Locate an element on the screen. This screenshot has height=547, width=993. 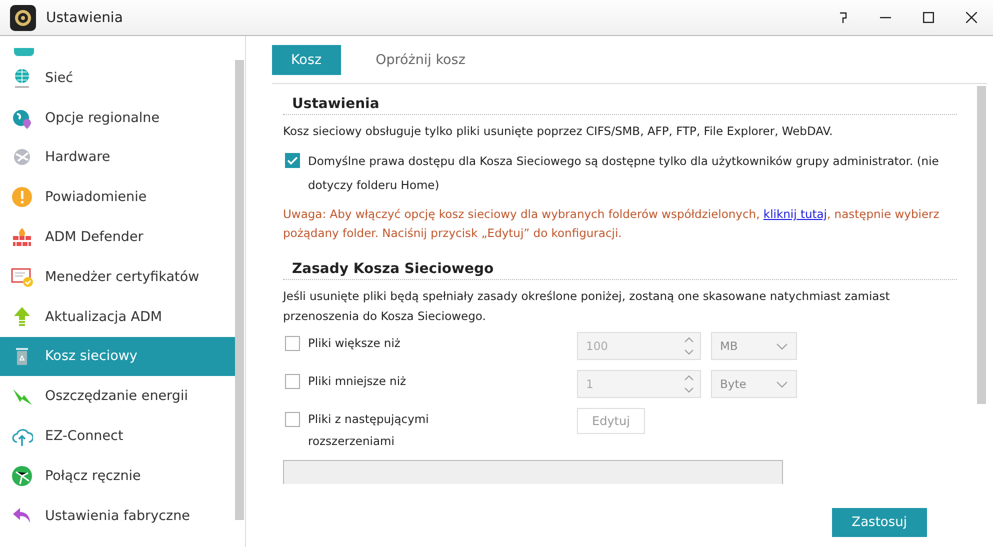
sidebar-item: ADM Defender is located at coordinates (117, 237).